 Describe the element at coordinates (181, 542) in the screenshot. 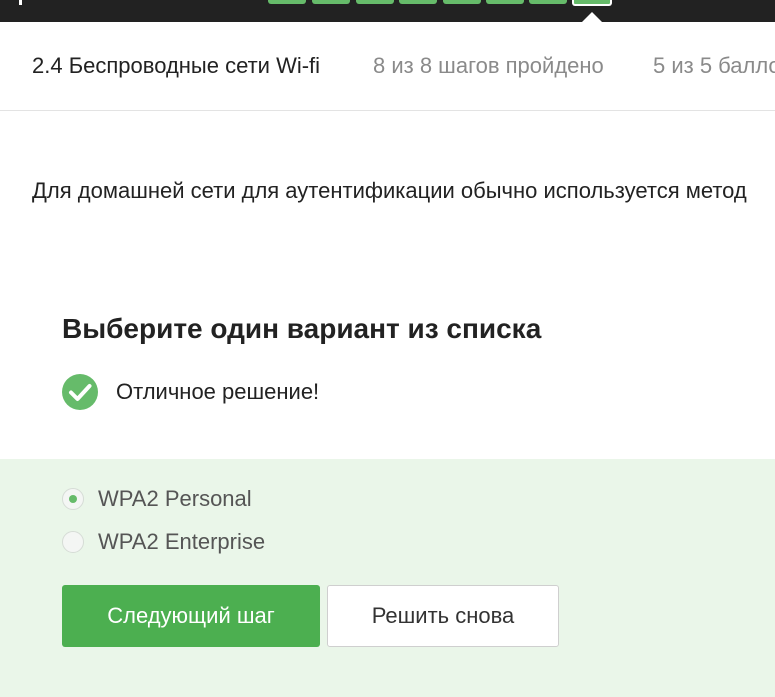

I see `answer-option-label: WPA2 Enterprise` at that location.